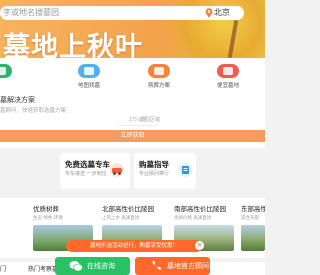 Image resolution: width=320 pixels, height=275 pixels. Describe the element at coordinates (160, 120) in the screenshot. I see `area-select: 墓园区域` at that location.